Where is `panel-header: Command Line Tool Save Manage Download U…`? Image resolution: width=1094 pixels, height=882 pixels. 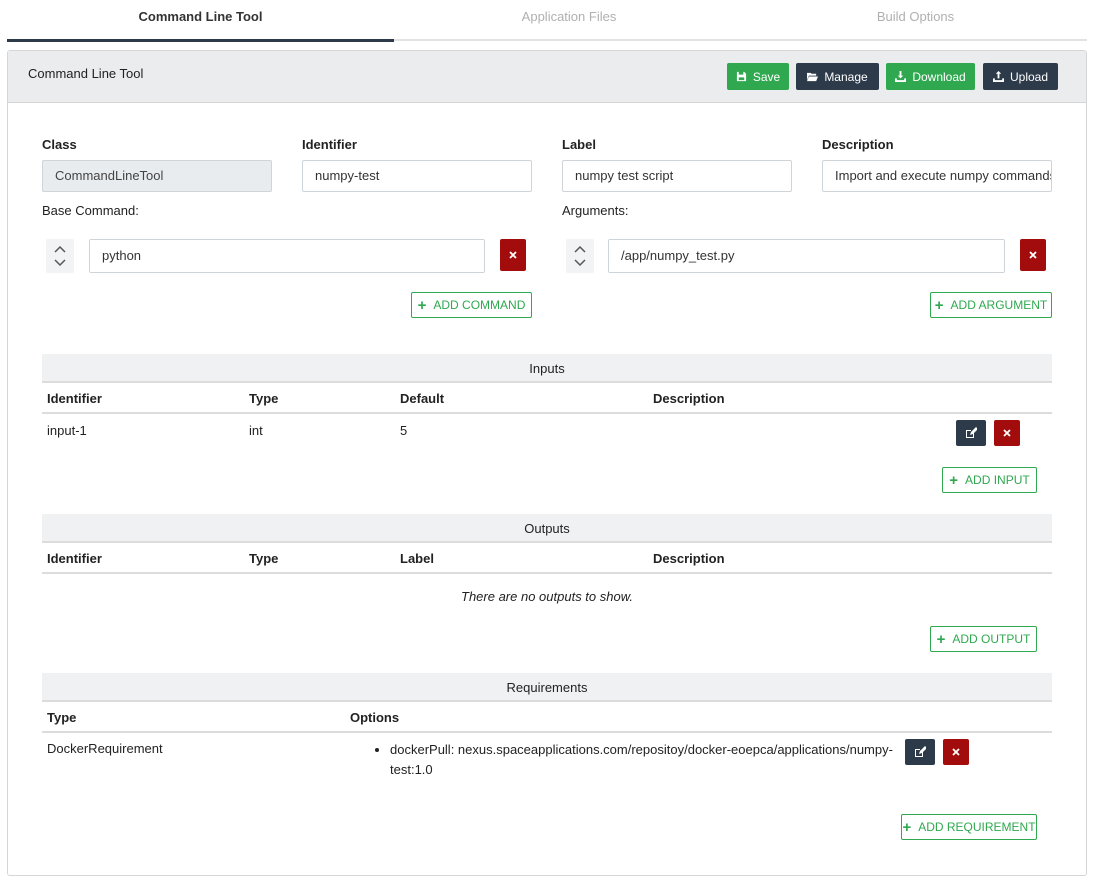
panel-header: Command Line Tool Save Manage Download U… is located at coordinates (547, 77).